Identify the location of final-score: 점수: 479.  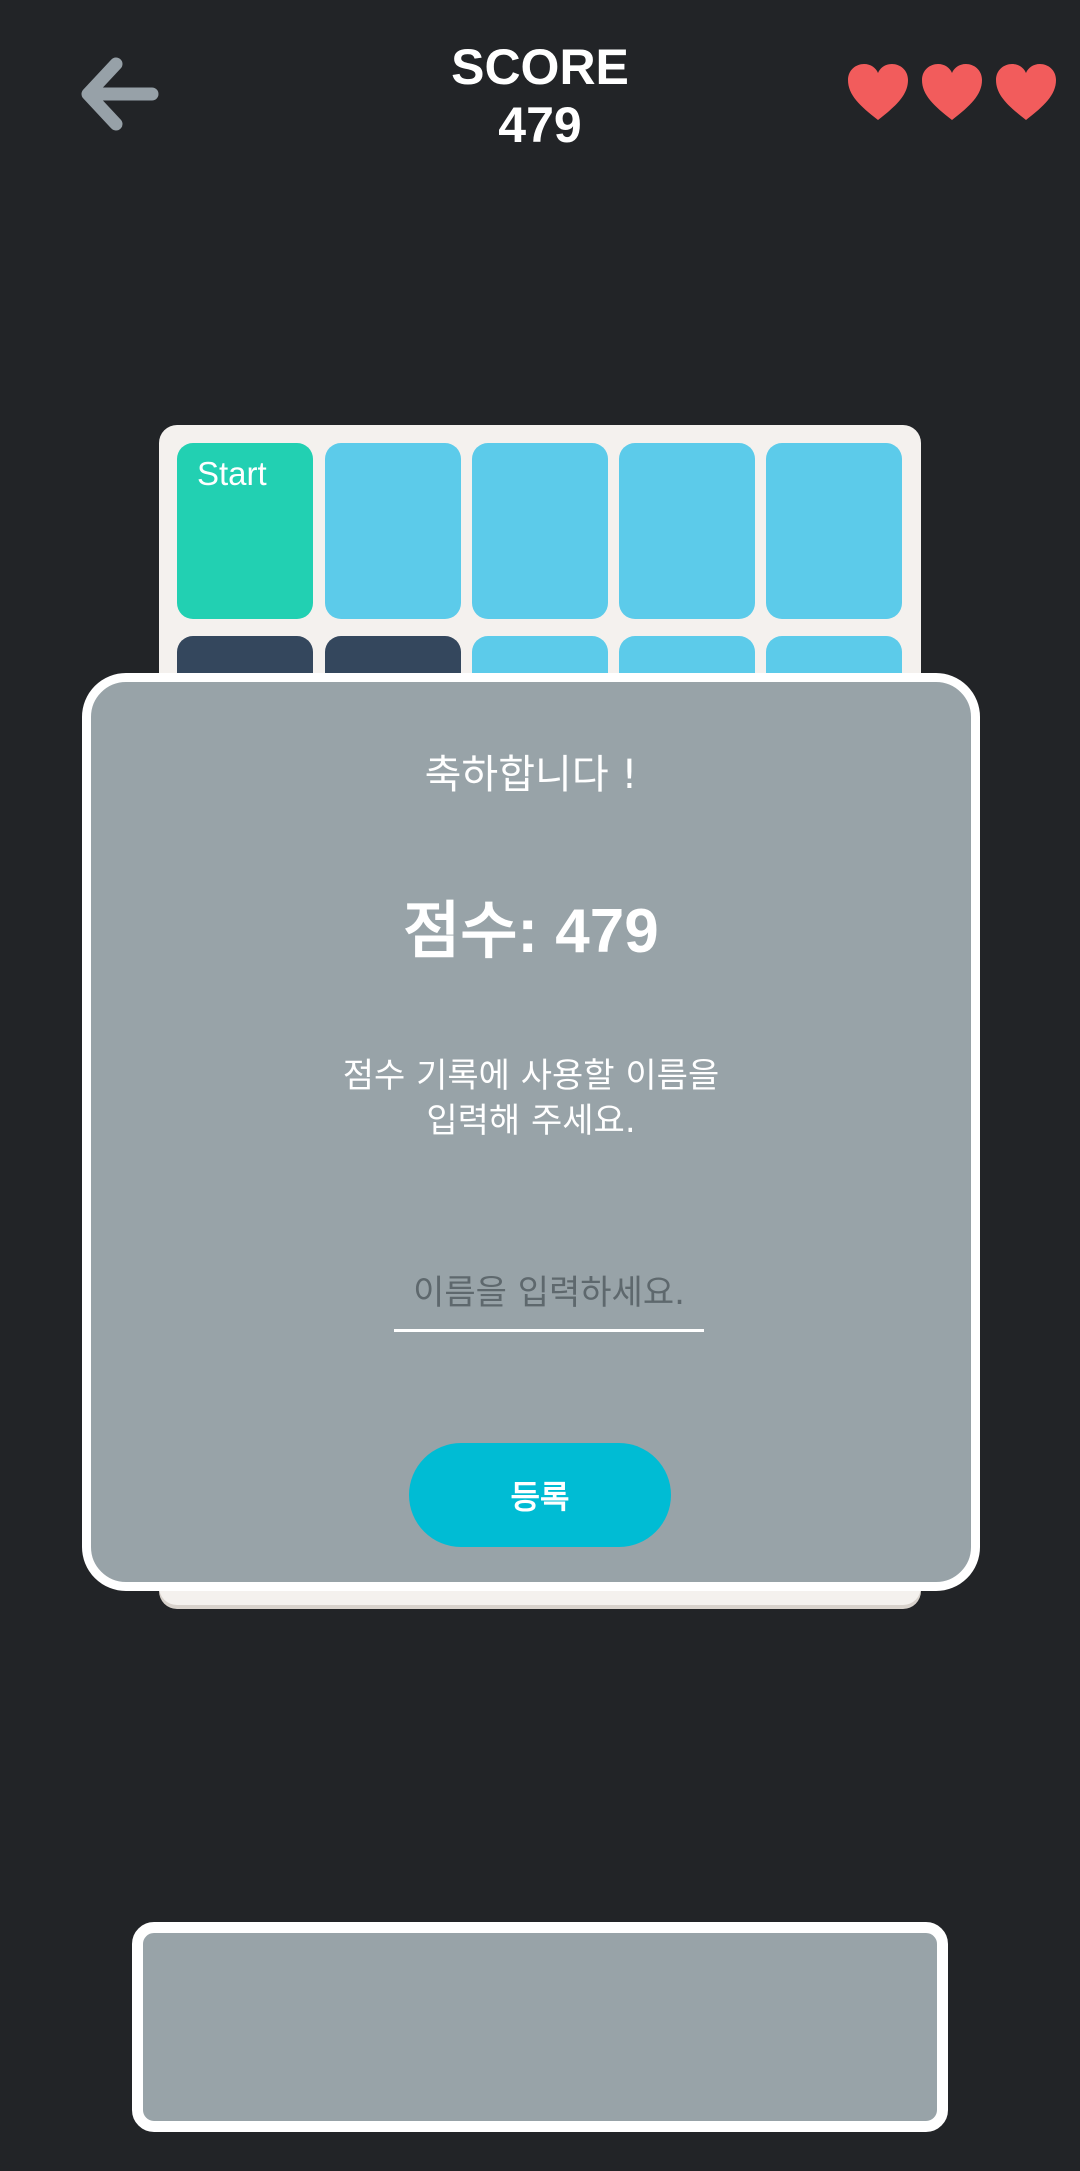
(531, 931).